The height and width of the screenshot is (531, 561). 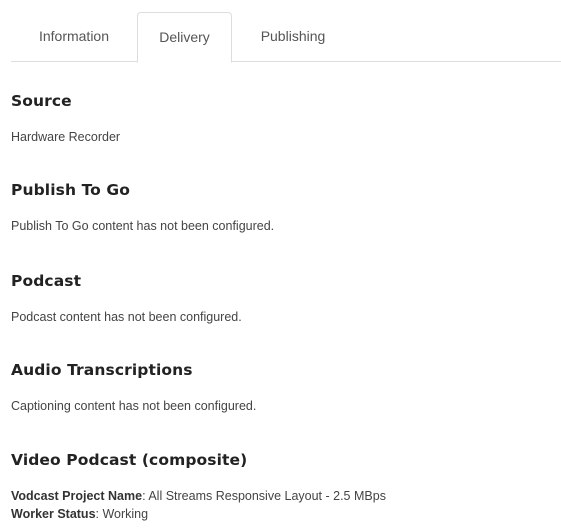 What do you see at coordinates (126, 317) in the screenshot?
I see `podcast-status: Podcast content has not been configured.` at bounding box center [126, 317].